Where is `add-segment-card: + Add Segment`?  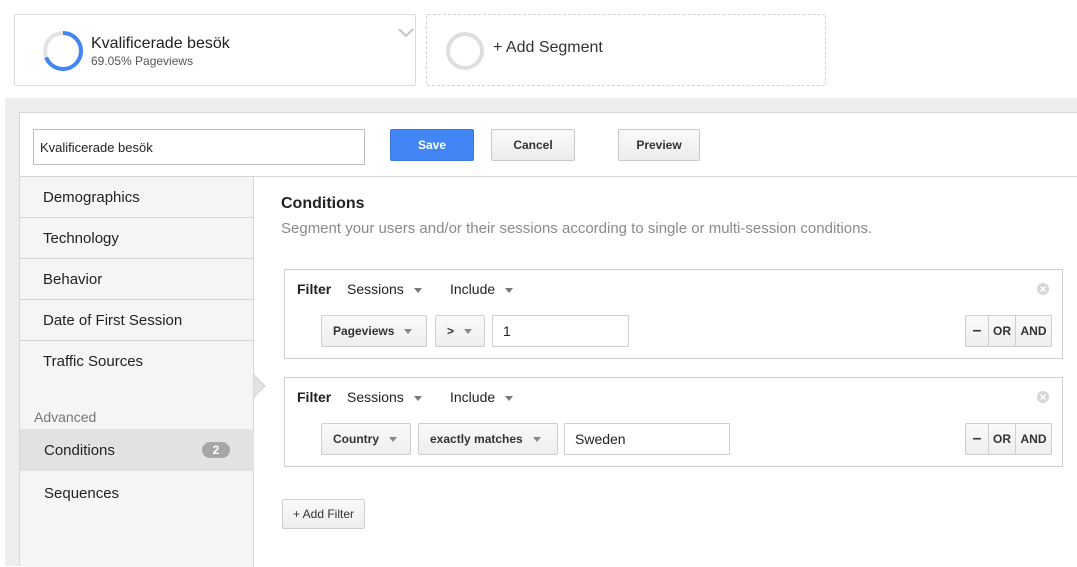 add-segment-card: + Add Segment is located at coordinates (626, 50).